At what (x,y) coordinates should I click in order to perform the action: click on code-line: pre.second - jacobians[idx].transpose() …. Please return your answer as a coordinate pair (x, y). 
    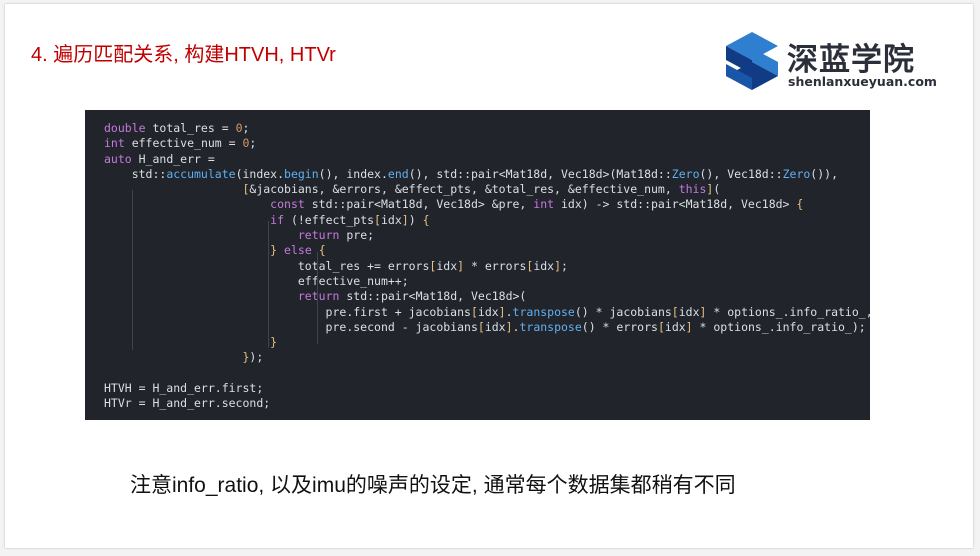
    Looking at the image, I should click on (485, 326).